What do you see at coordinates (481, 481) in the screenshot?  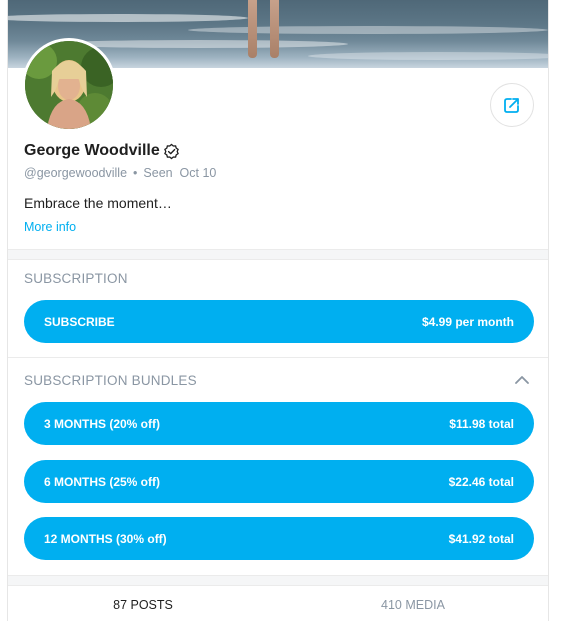 I see `bundle-price: $22.46 total` at bounding box center [481, 481].